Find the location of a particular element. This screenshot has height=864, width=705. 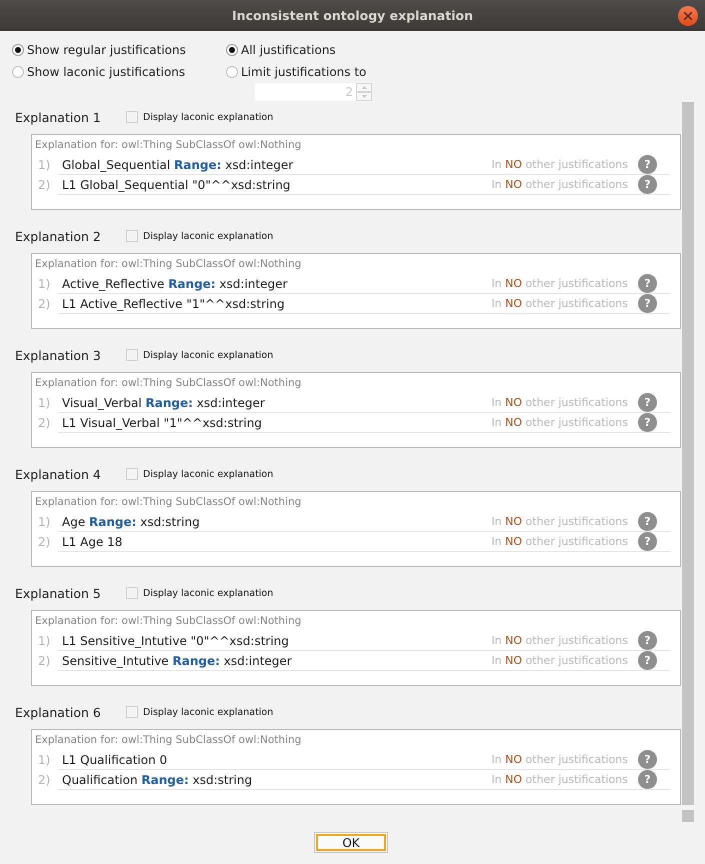

axiom-text: L1 Active_Reflective "1"^^xsd:string is located at coordinates (174, 303).